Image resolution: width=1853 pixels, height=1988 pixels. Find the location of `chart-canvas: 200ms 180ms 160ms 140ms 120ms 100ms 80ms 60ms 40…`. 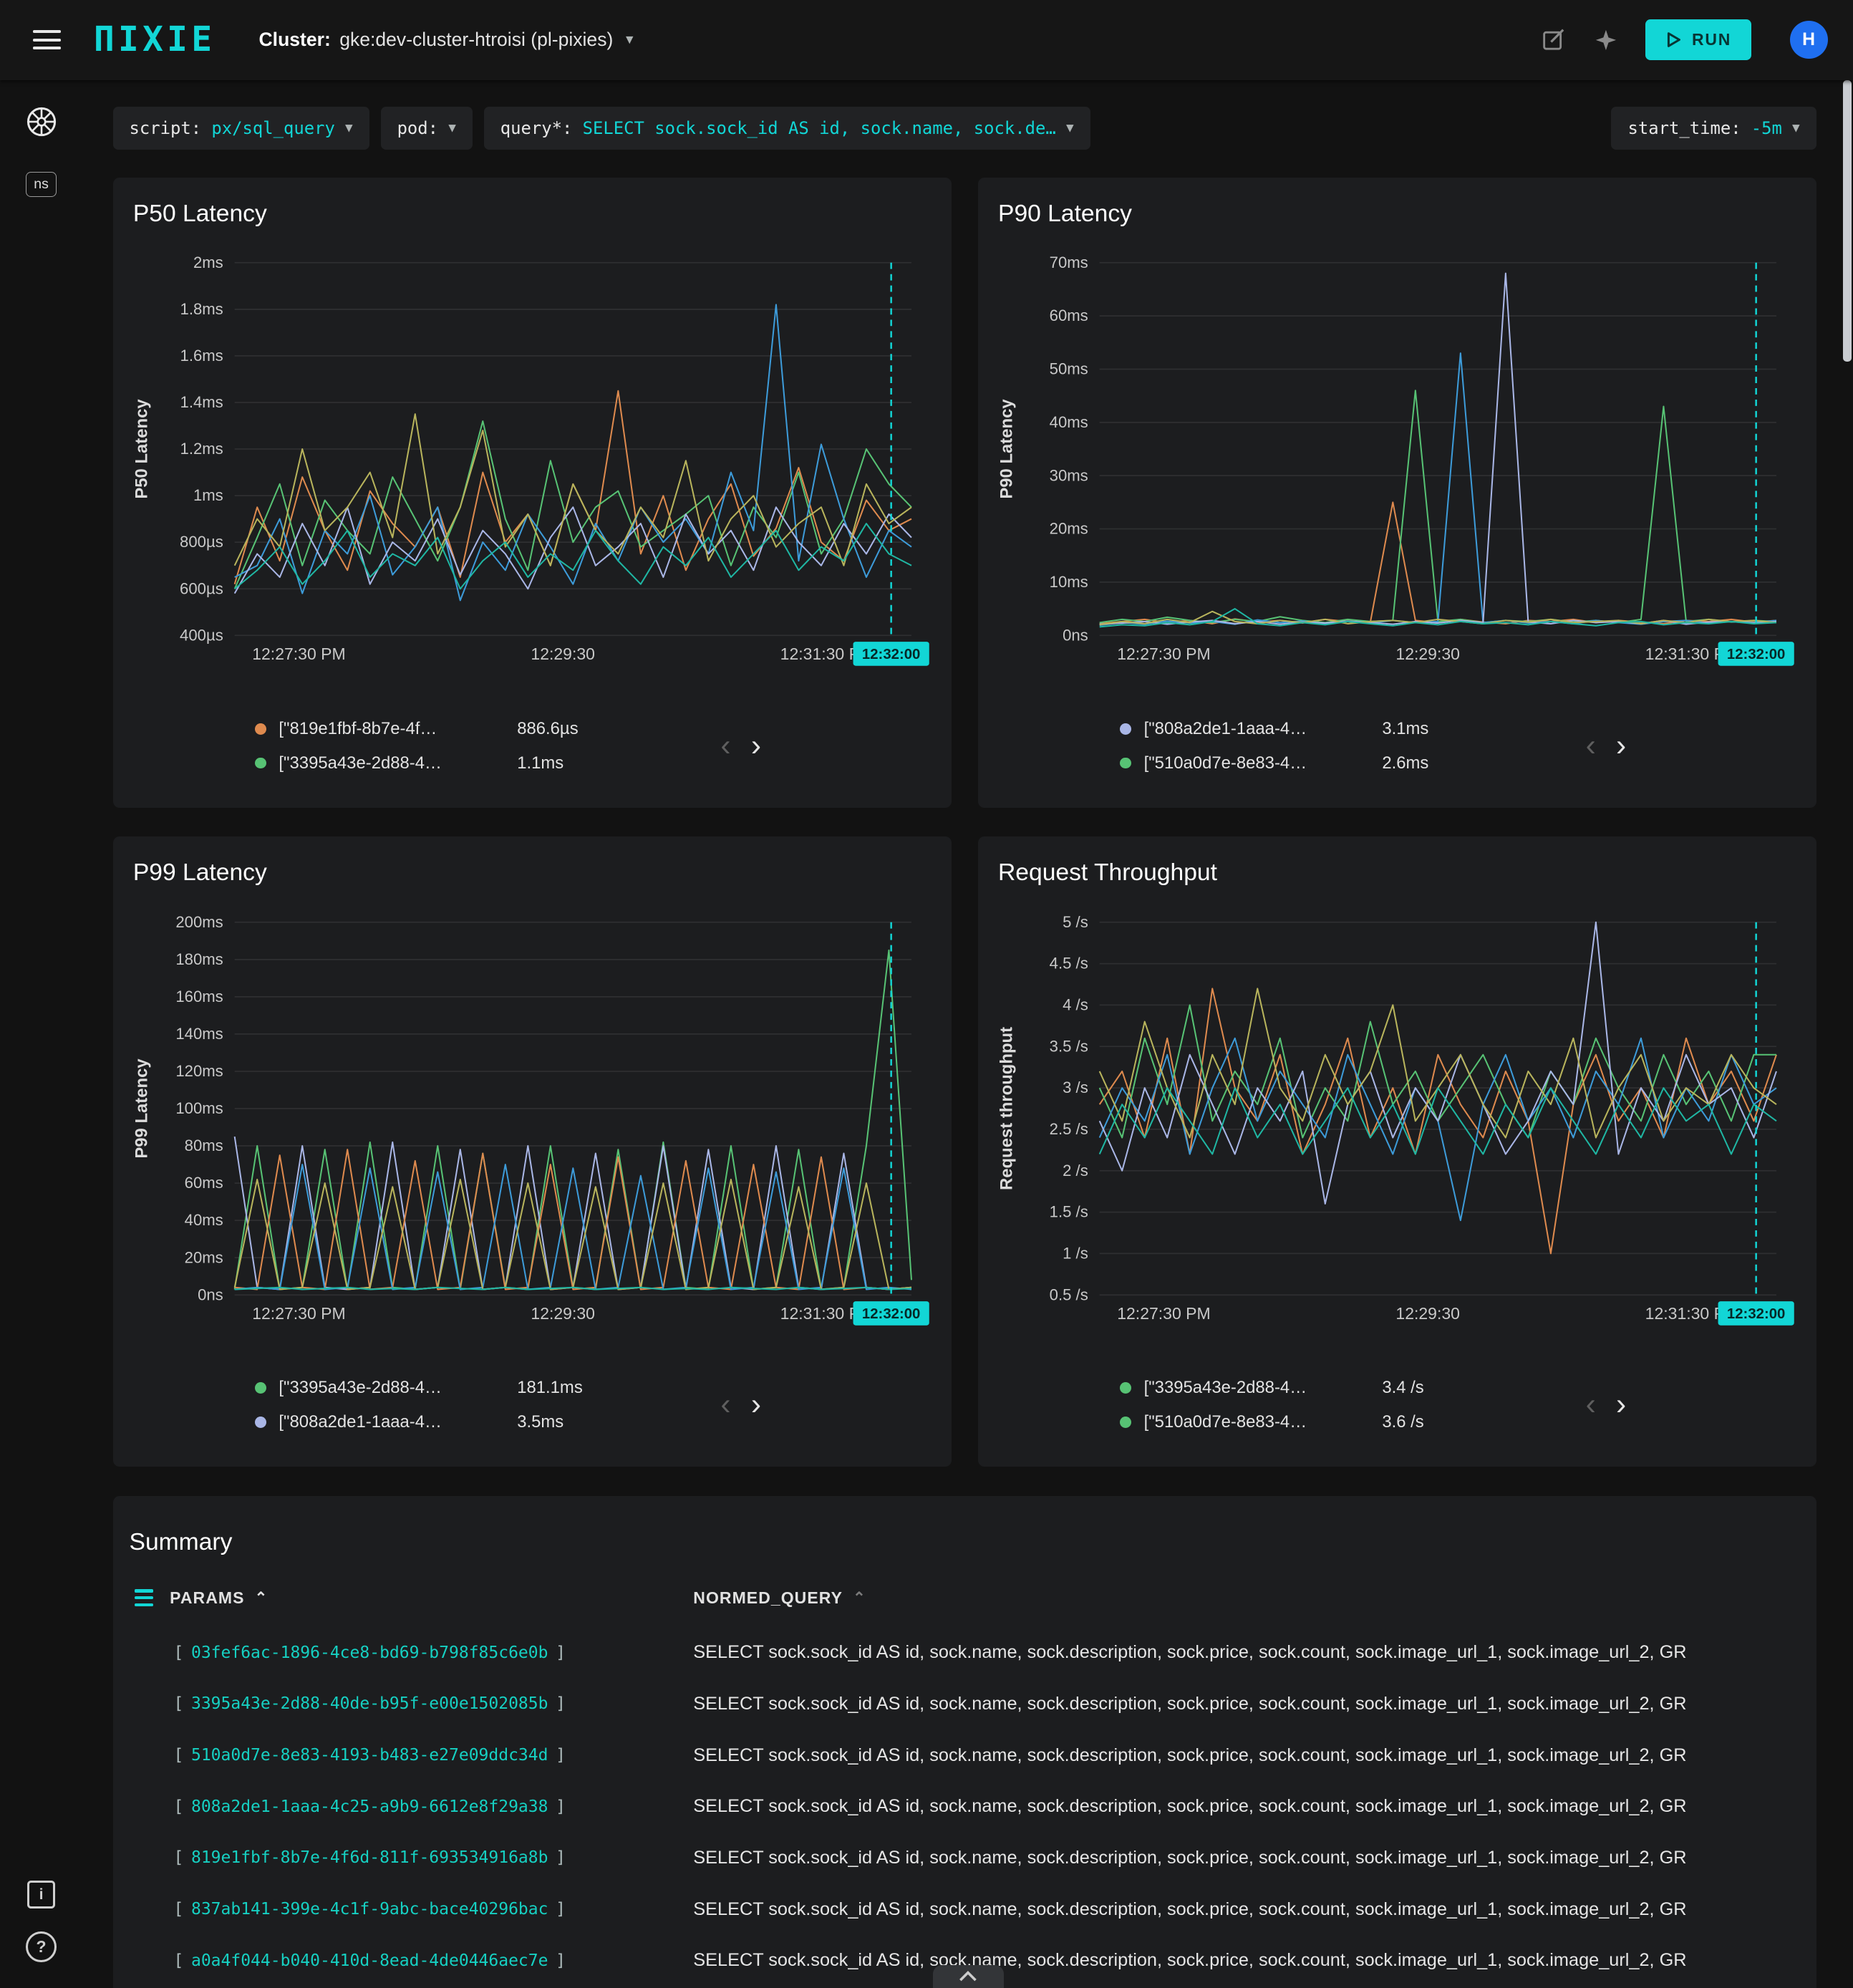

chart-canvas: 200ms 180ms 160ms 140ms 120ms 100ms 80ms 60ms 40… is located at coordinates (530, 1127).